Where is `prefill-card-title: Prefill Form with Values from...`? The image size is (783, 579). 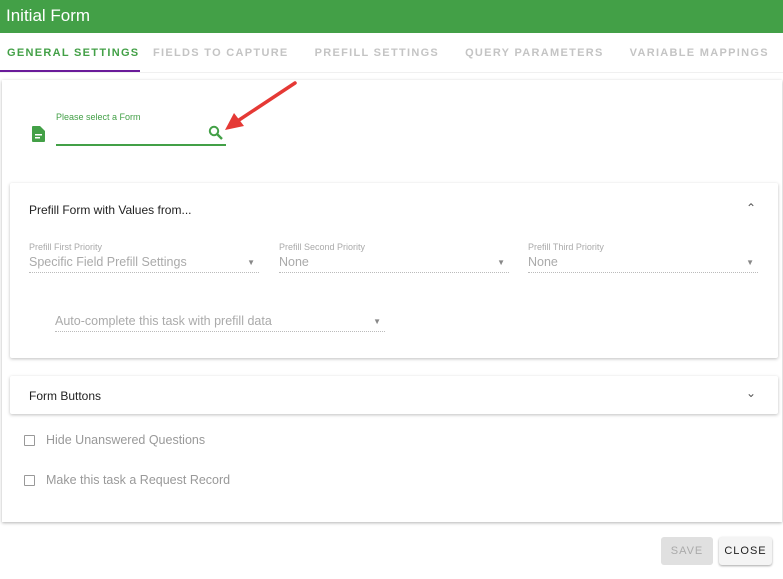
prefill-card-title: Prefill Form with Values from... is located at coordinates (110, 210).